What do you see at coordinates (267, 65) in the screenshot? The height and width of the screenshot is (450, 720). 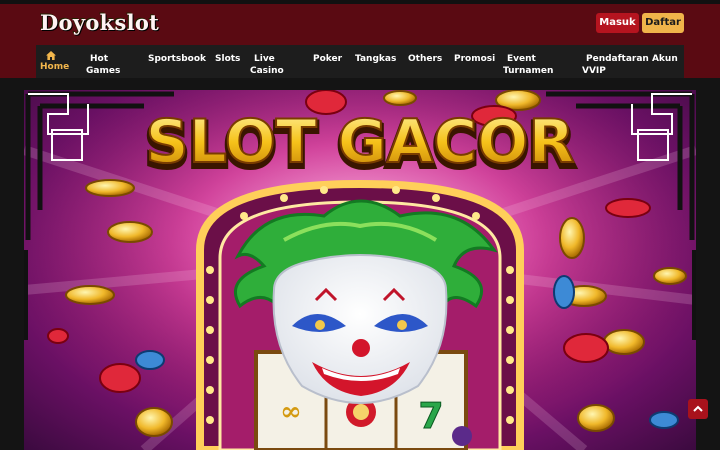 I see `nav-item-live-casino: Live Casino` at bounding box center [267, 65].